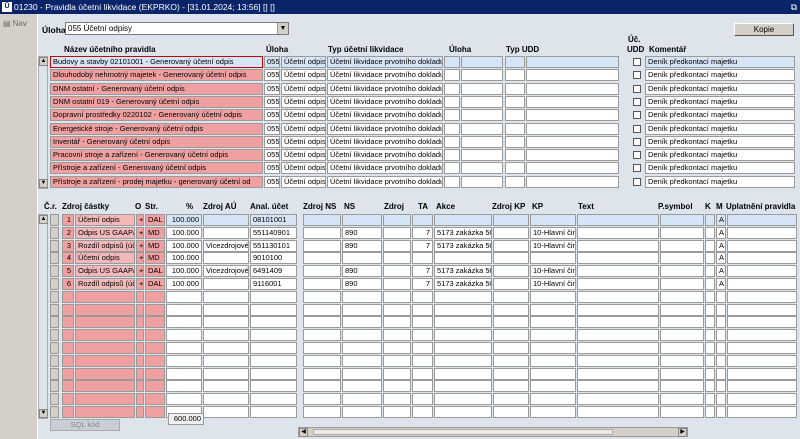 The height and width of the screenshot is (439, 800). I want to click on scroll-down-icon: ▼, so click(43, 413).